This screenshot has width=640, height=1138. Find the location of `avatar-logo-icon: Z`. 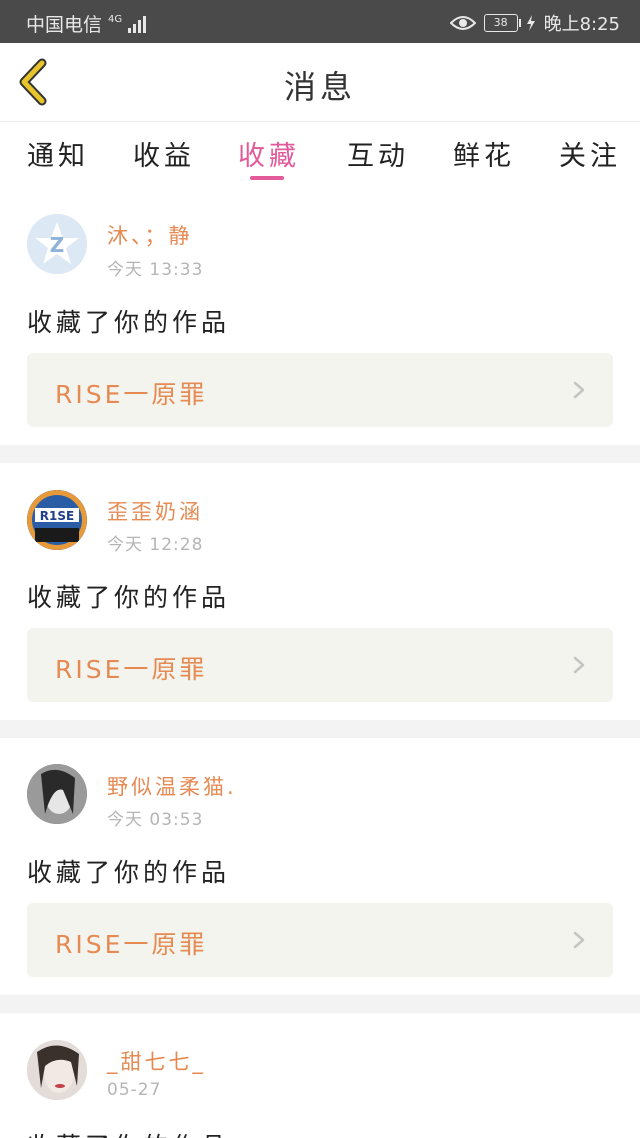

avatar-logo-icon: Z is located at coordinates (57, 244).